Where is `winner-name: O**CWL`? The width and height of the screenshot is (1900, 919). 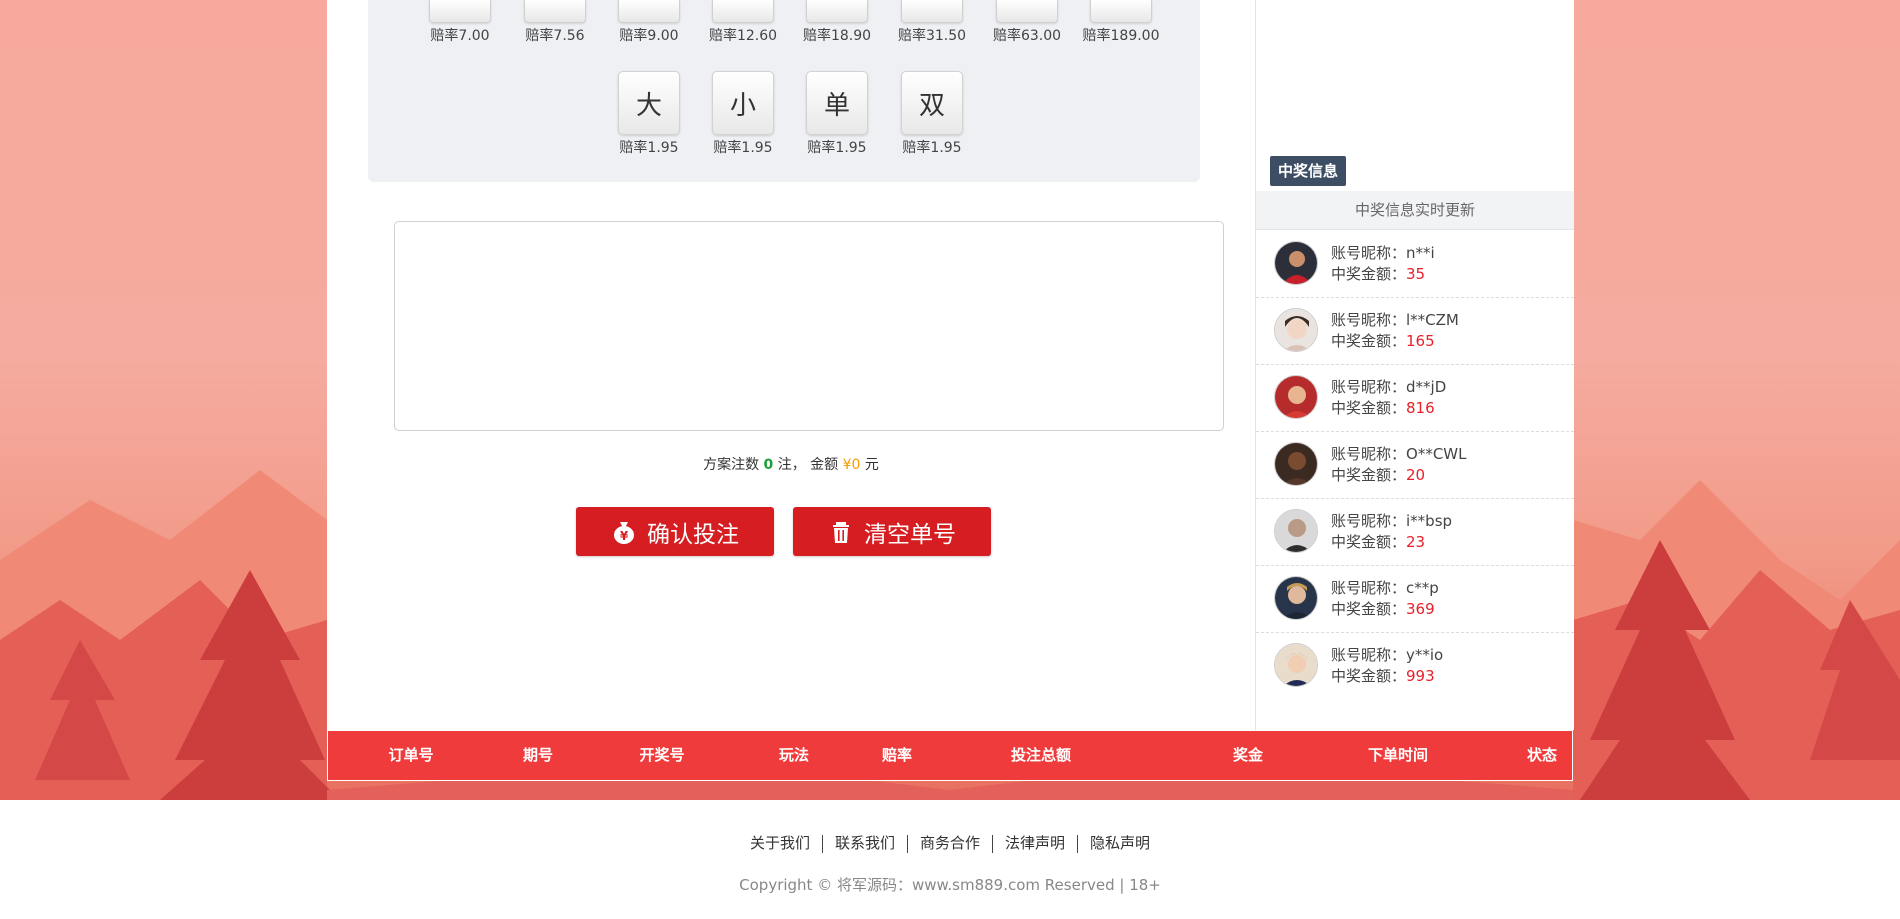
winner-name: O**CWL is located at coordinates (1436, 454).